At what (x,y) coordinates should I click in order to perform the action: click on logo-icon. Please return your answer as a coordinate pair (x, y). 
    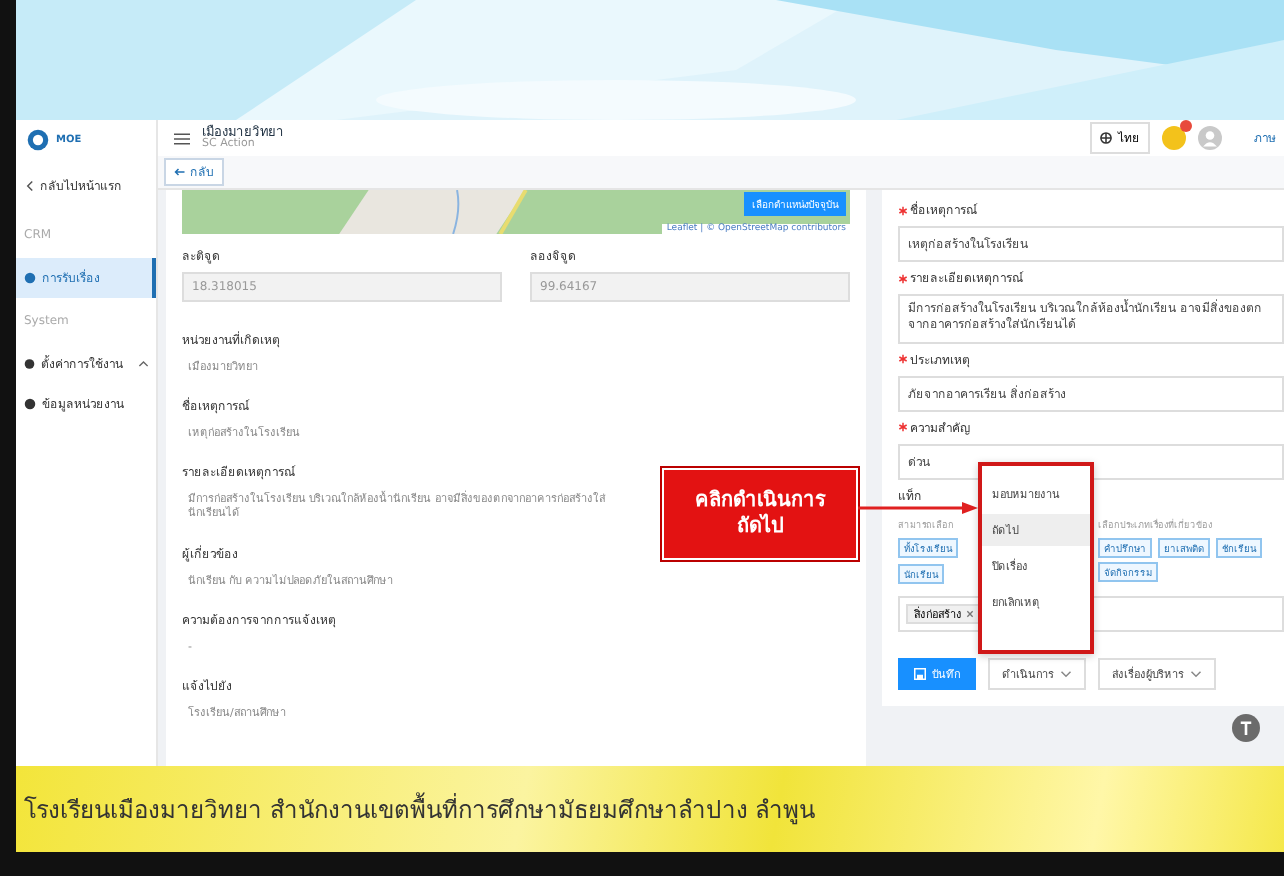
    Looking at the image, I should click on (38, 140).